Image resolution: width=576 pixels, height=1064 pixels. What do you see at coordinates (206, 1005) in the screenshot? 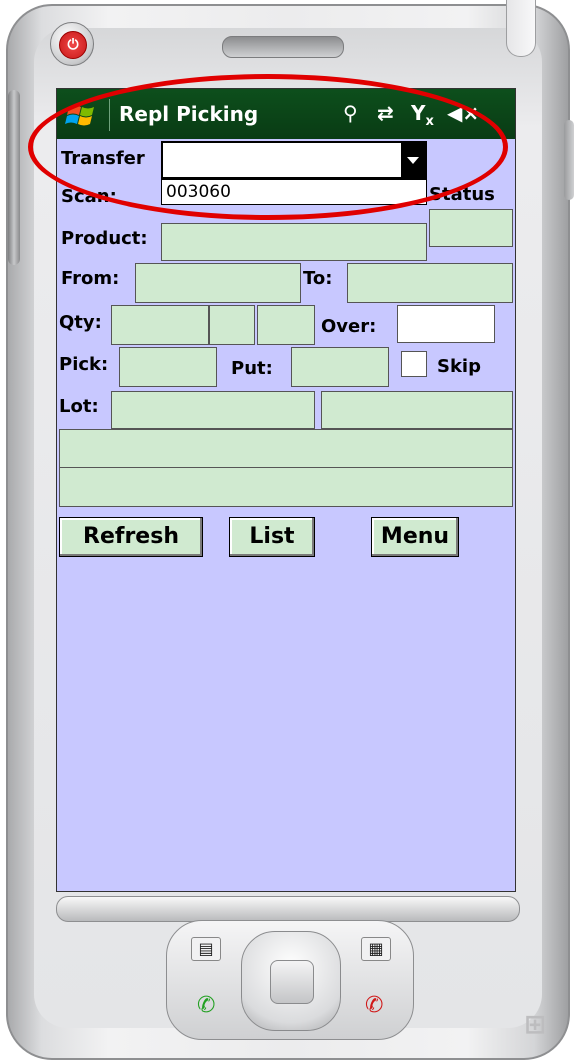
I see `call-answer-icon: ✆` at bounding box center [206, 1005].